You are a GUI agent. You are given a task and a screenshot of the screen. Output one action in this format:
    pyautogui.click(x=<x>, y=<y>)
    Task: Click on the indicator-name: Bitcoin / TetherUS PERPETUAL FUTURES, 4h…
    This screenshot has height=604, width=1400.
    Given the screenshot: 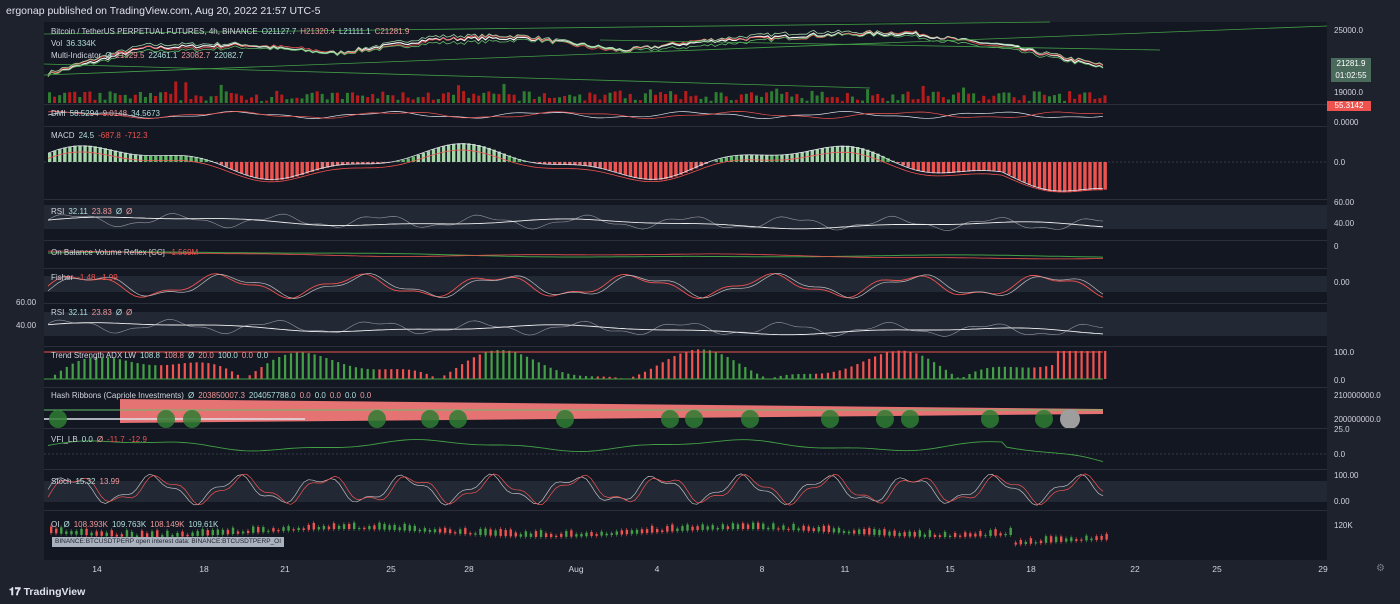 What is the action you would take?
    pyautogui.click(x=154, y=31)
    